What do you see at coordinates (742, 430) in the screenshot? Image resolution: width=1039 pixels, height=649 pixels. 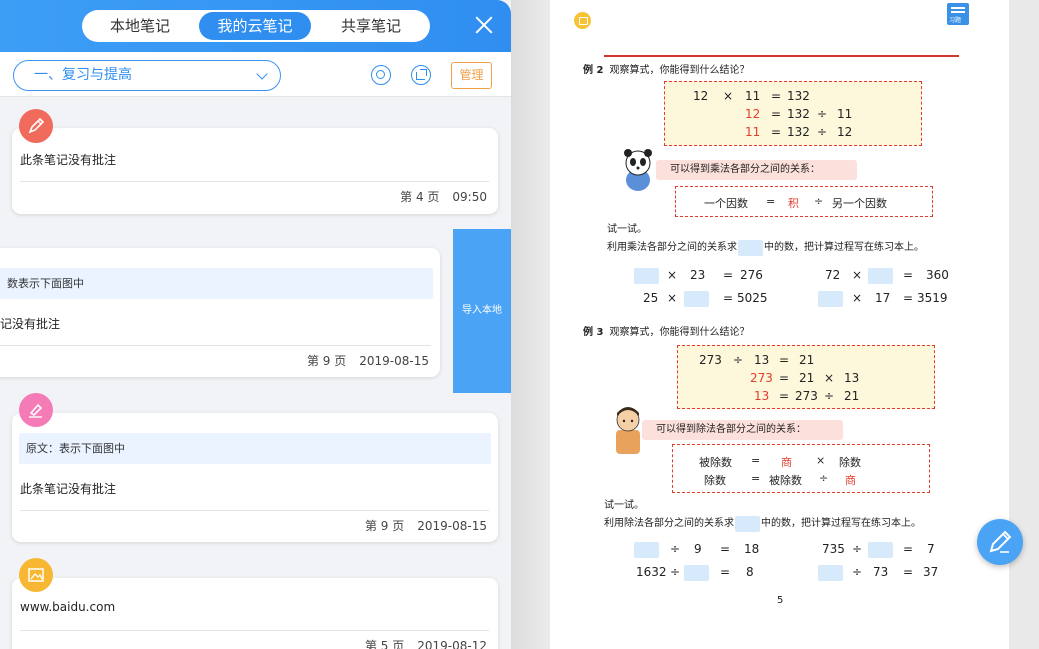 I see `hint-bubble: 可以得到除法各部分之间的关系：` at bounding box center [742, 430].